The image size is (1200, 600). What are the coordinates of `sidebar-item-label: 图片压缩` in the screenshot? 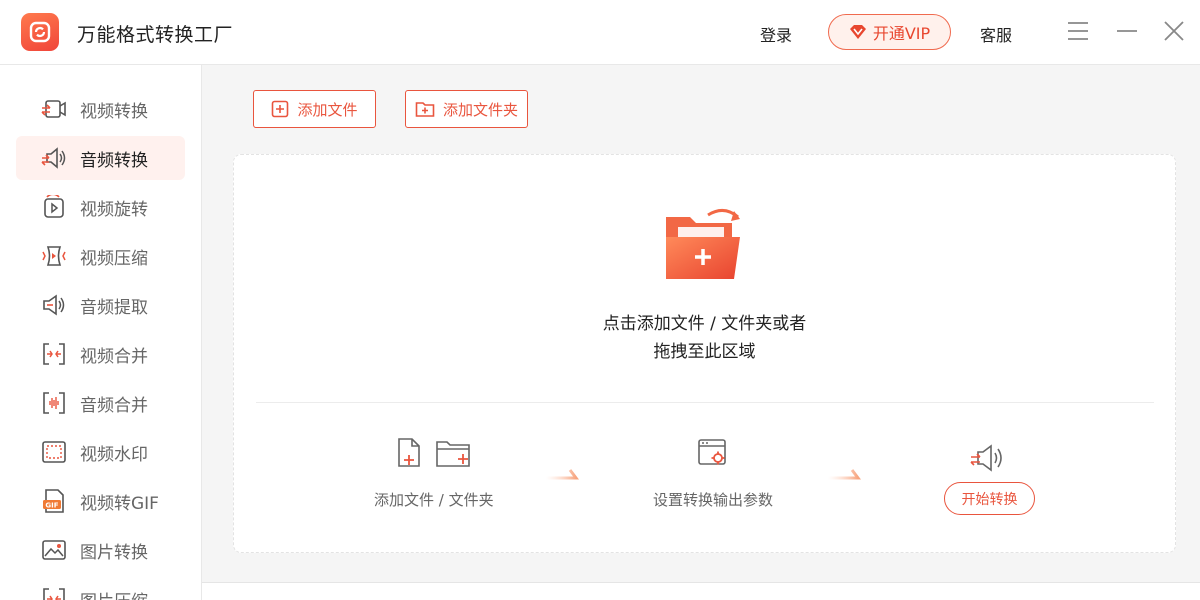 It's located at (114, 593).